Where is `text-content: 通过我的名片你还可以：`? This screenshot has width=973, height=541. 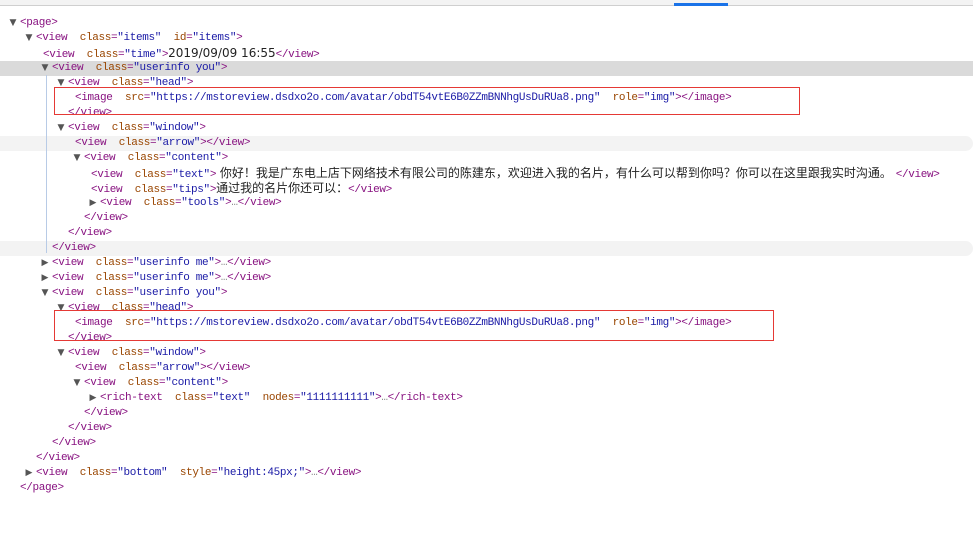
text-content: 通过我的名片你还可以： is located at coordinates (282, 188).